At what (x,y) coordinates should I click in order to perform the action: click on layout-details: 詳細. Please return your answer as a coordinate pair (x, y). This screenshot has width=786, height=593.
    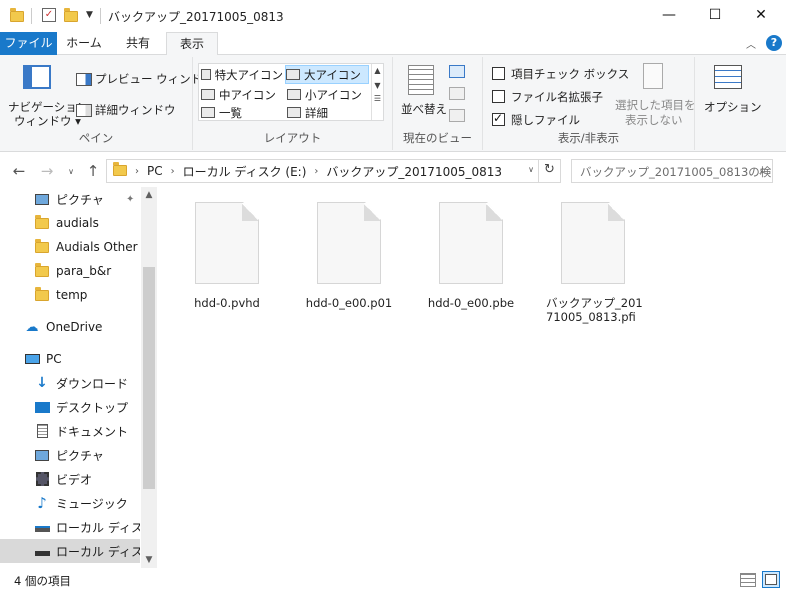
    Looking at the image, I should click on (328, 112).